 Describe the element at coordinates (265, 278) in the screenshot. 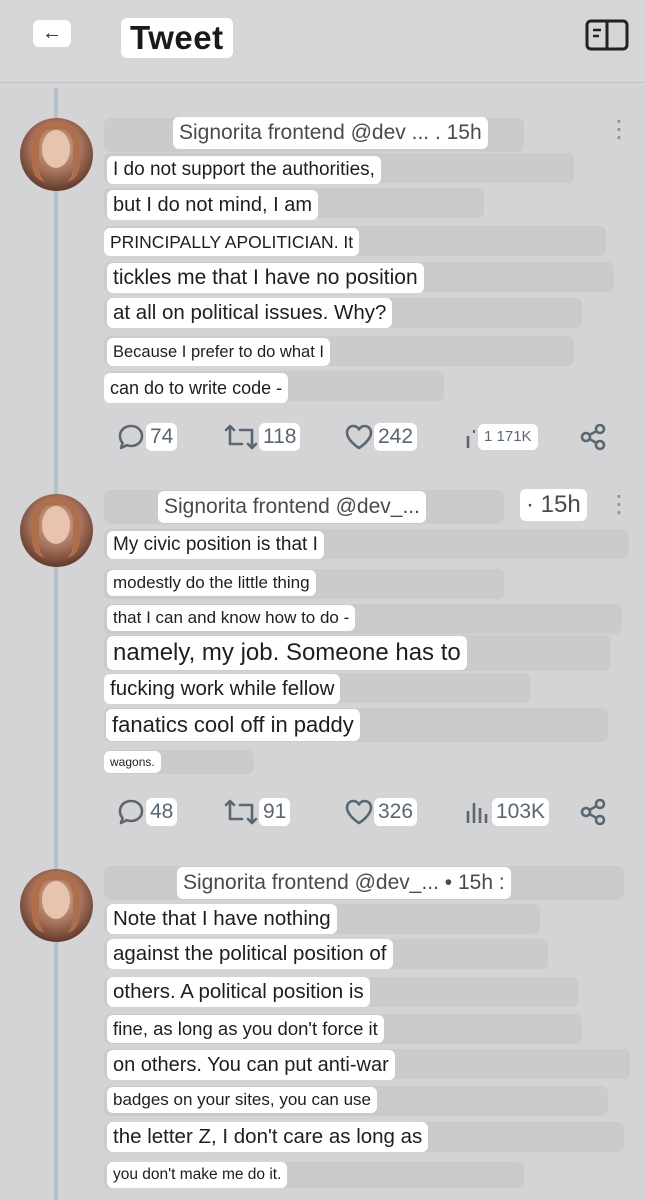

I see `tweet-text-line: tickles me that I have no position` at that location.